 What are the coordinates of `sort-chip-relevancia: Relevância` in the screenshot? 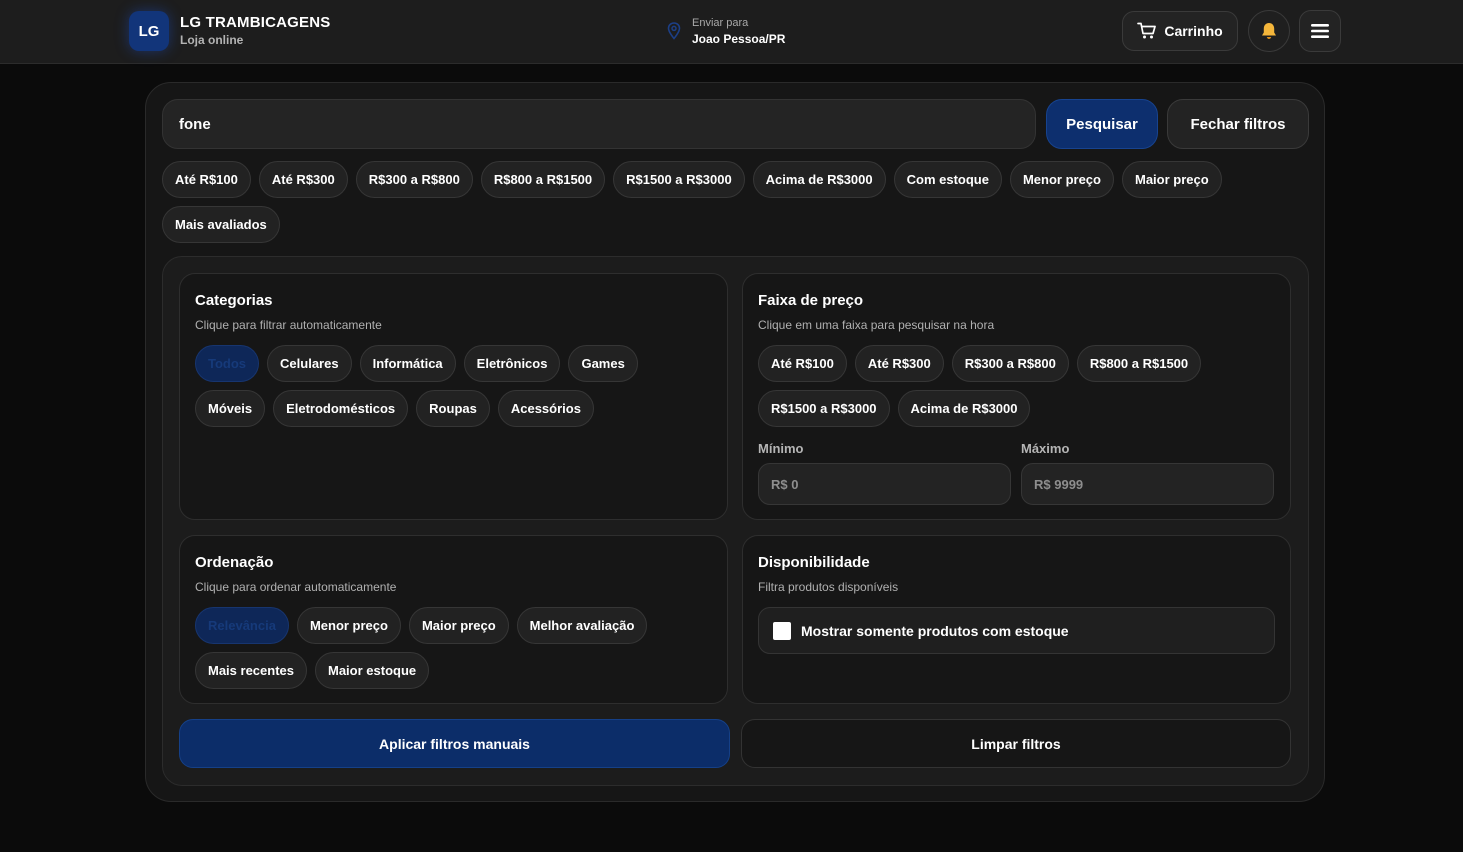 It's located at (242, 625).